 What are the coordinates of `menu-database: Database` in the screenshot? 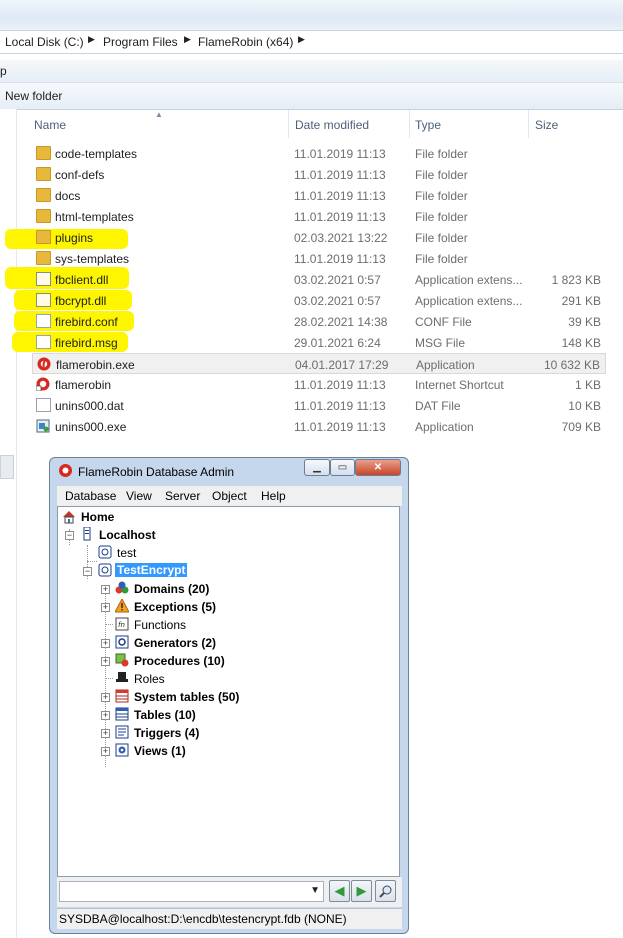 It's located at (90, 496).